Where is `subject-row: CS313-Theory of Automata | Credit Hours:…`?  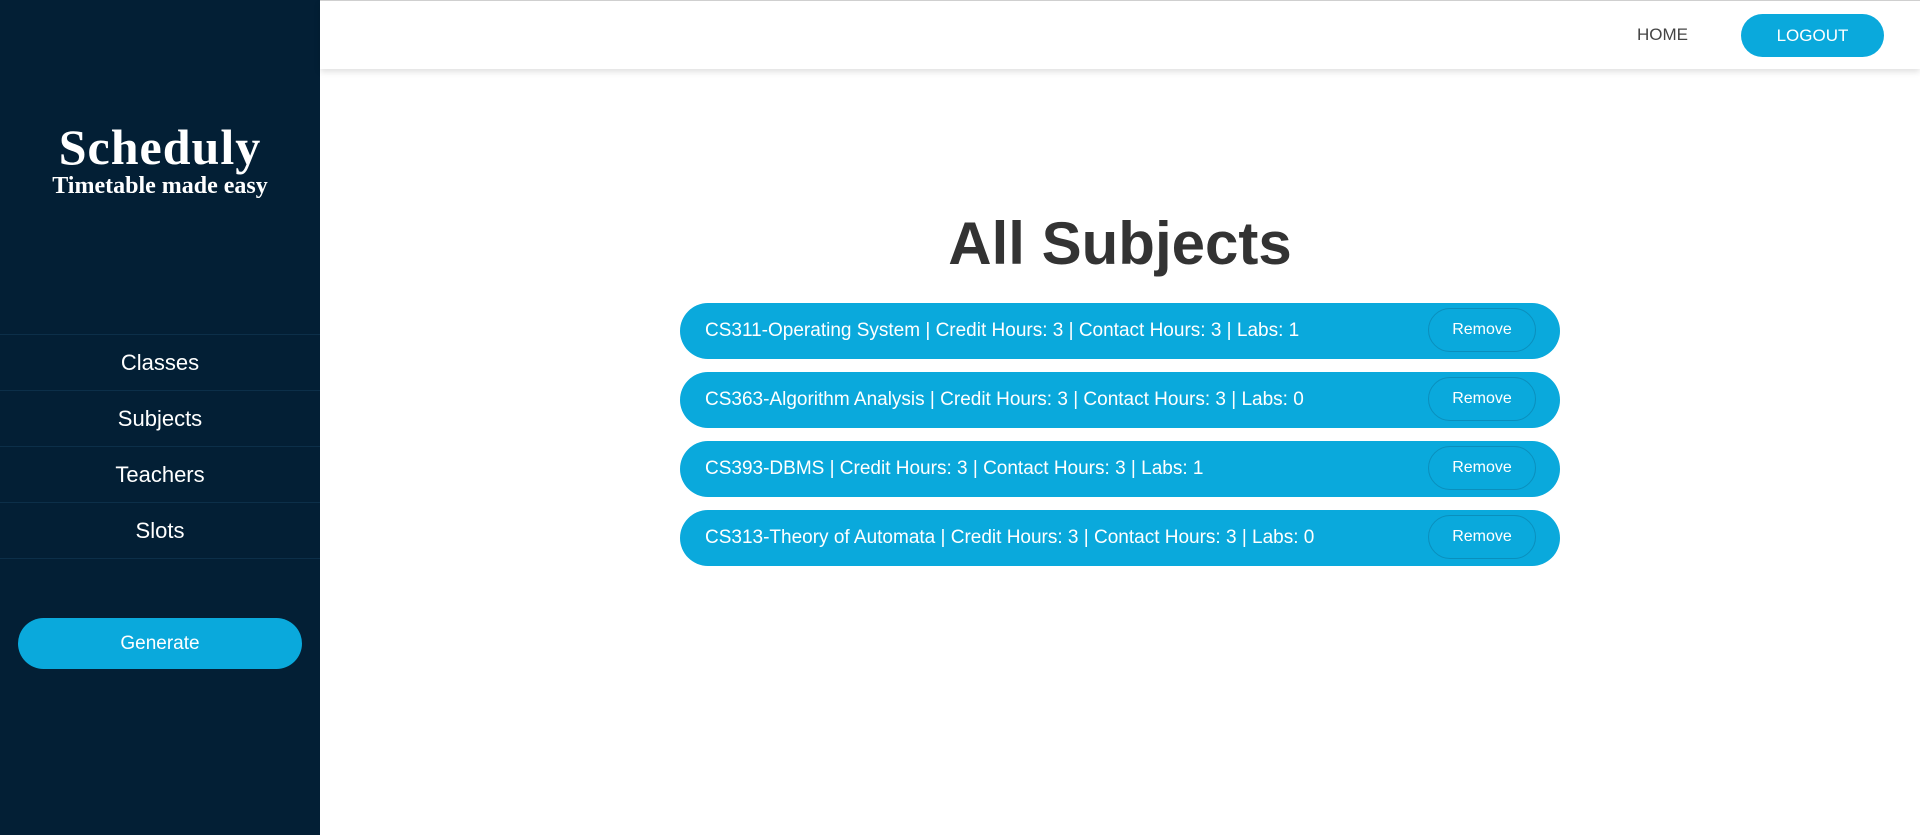 subject-row: CS313-Theory of Automata | Credit Hours:… is located at coordinates (1120, 538).